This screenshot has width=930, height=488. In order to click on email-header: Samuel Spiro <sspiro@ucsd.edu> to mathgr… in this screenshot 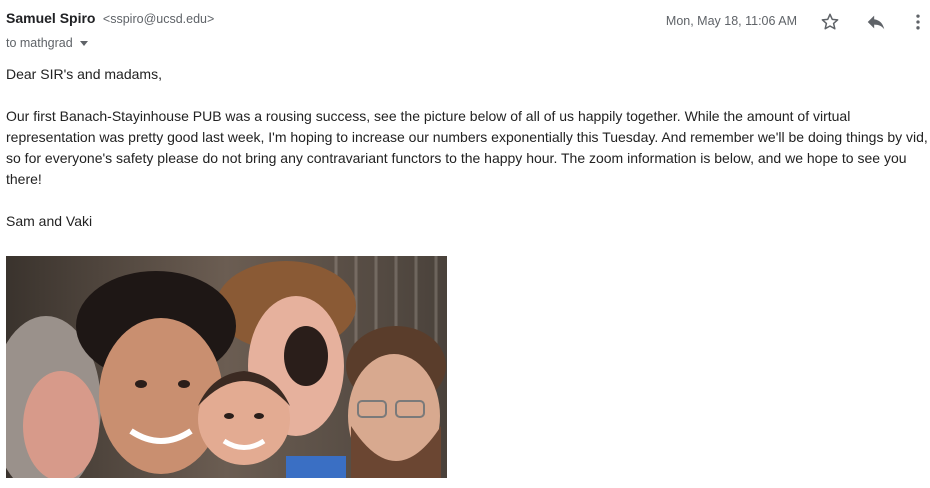, I will do `click(468, 33)`.